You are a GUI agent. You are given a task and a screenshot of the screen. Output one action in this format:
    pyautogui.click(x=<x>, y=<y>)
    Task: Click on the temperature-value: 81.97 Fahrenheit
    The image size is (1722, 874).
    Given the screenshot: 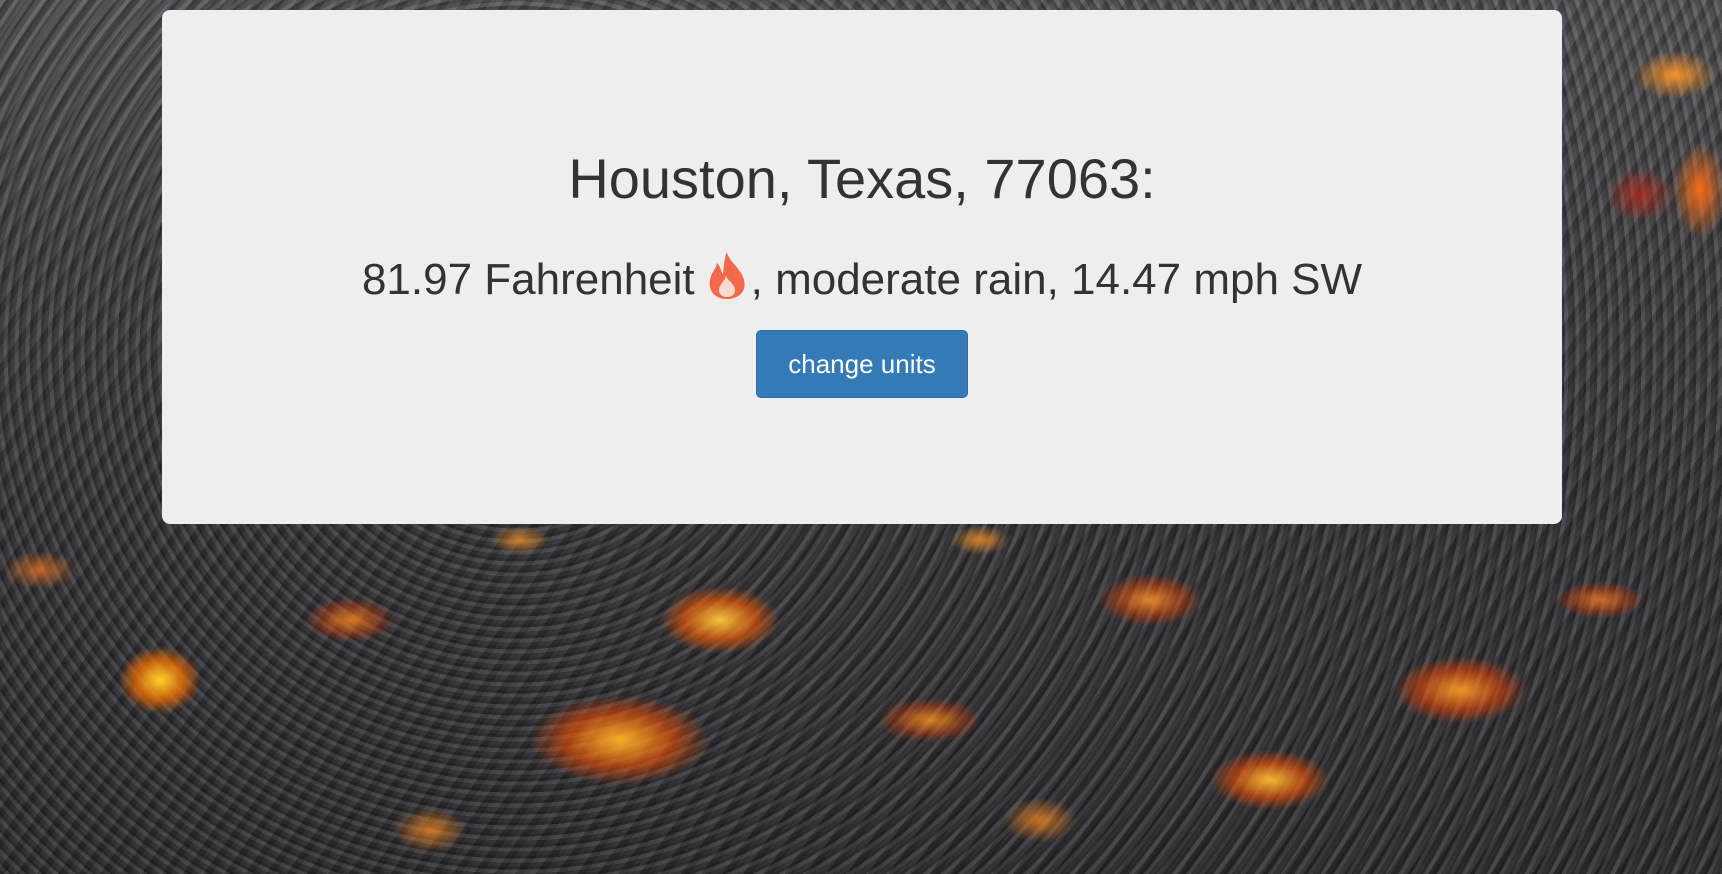 What is the action you would take?
    pyautogui.click(x=528, y=279)
    